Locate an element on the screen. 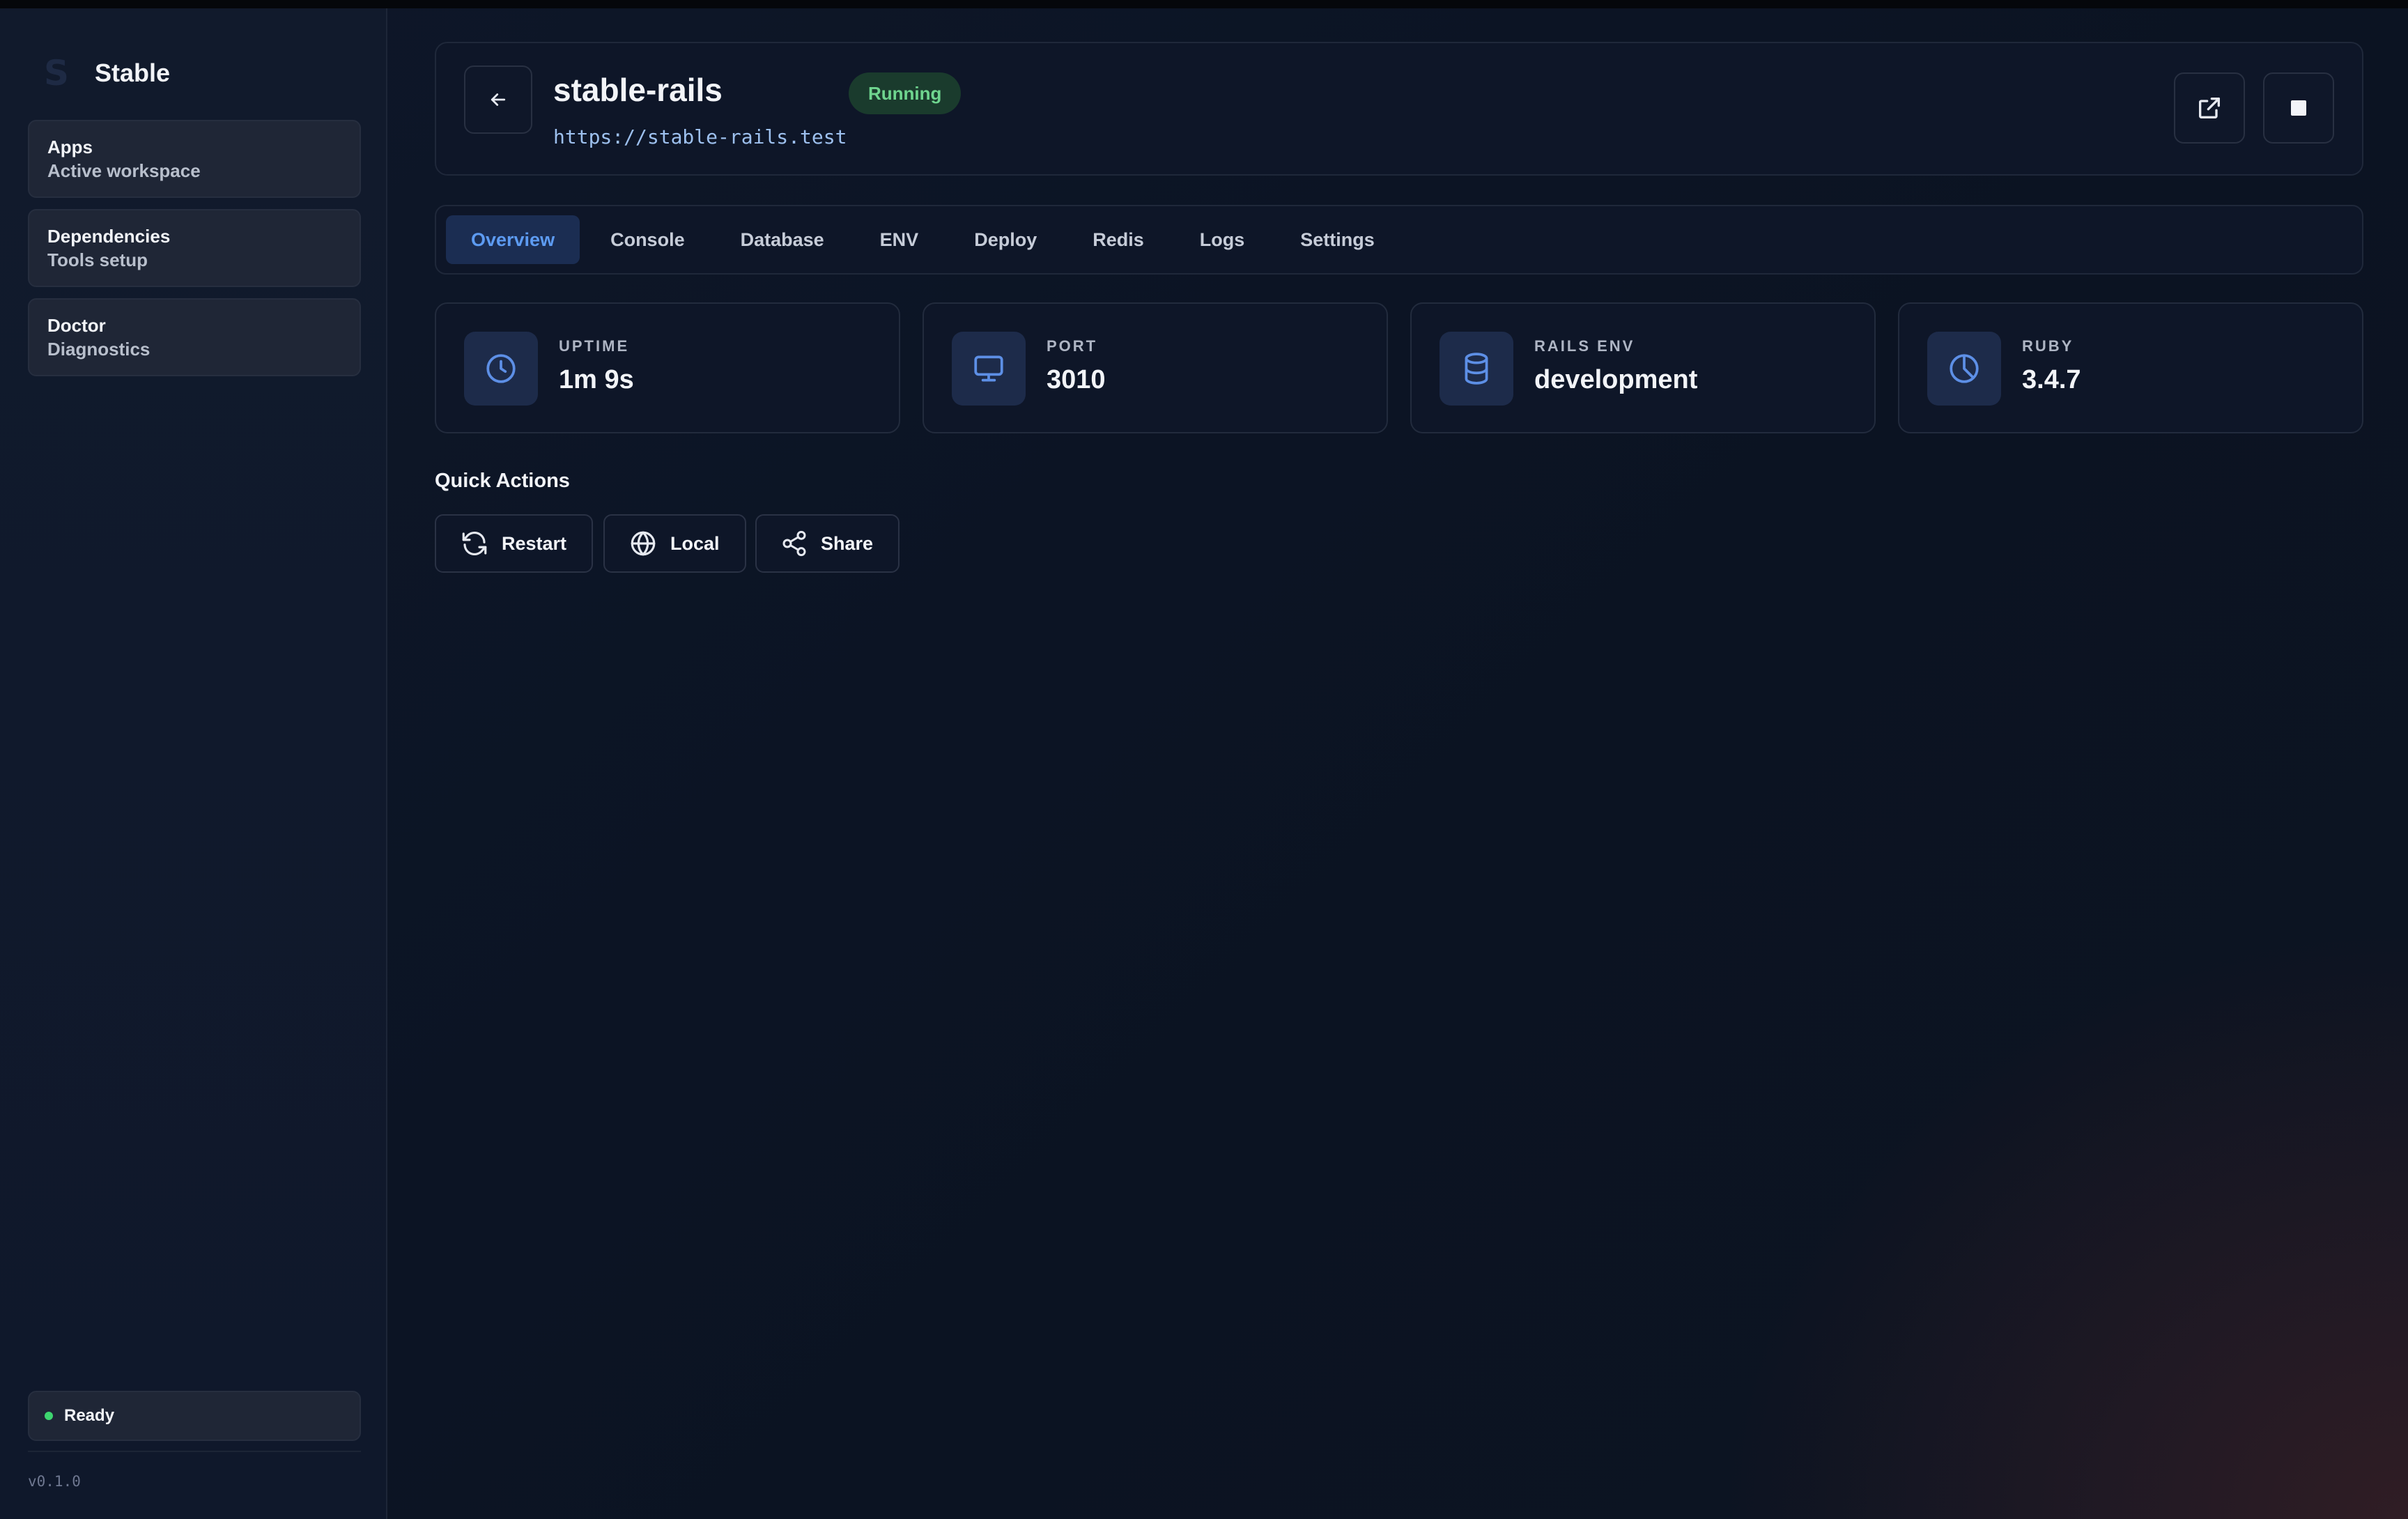 This screenshot has height=1519, width=2408. sidebar-item-title: Doctor is located at coordinates (77, 326).